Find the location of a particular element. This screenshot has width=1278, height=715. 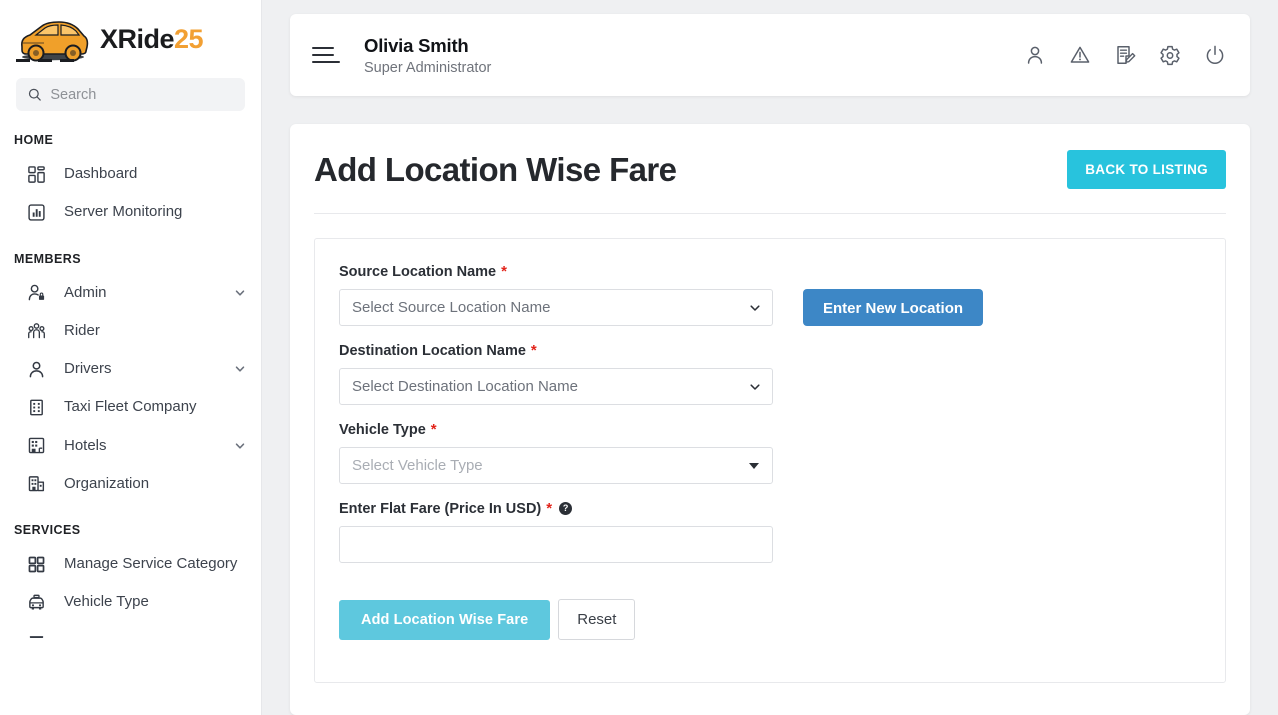

search-box is located at coordinates (130, 94).